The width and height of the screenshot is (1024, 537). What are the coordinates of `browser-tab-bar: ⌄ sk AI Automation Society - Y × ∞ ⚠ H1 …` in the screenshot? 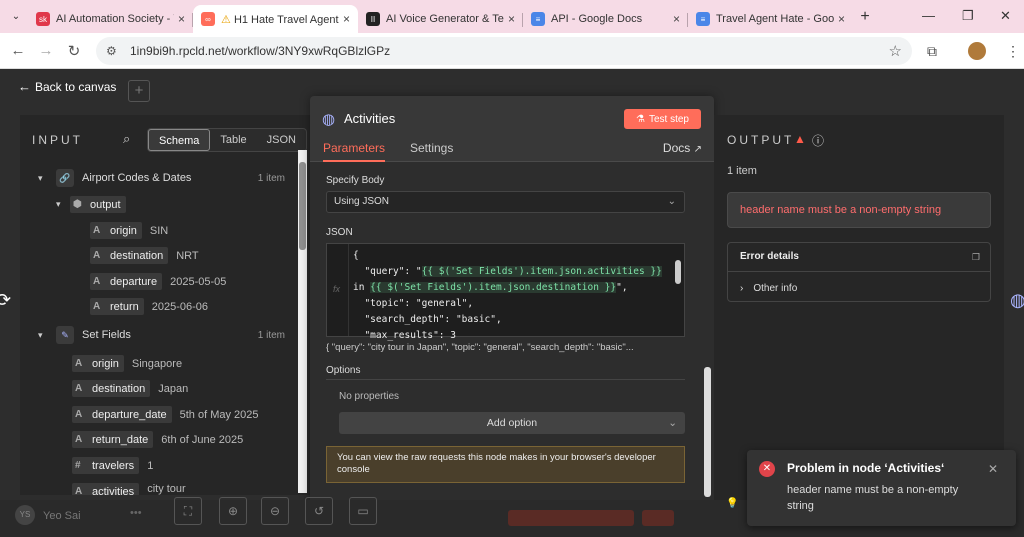 It's located at (512, 16).